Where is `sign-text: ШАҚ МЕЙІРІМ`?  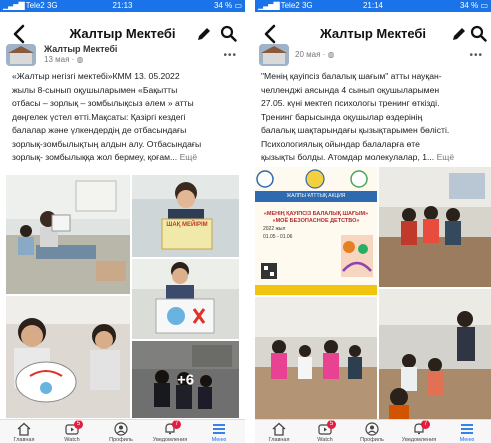
sign-text: ШАҚ МЕЙІРІМ is located at coordinates (187, 225).